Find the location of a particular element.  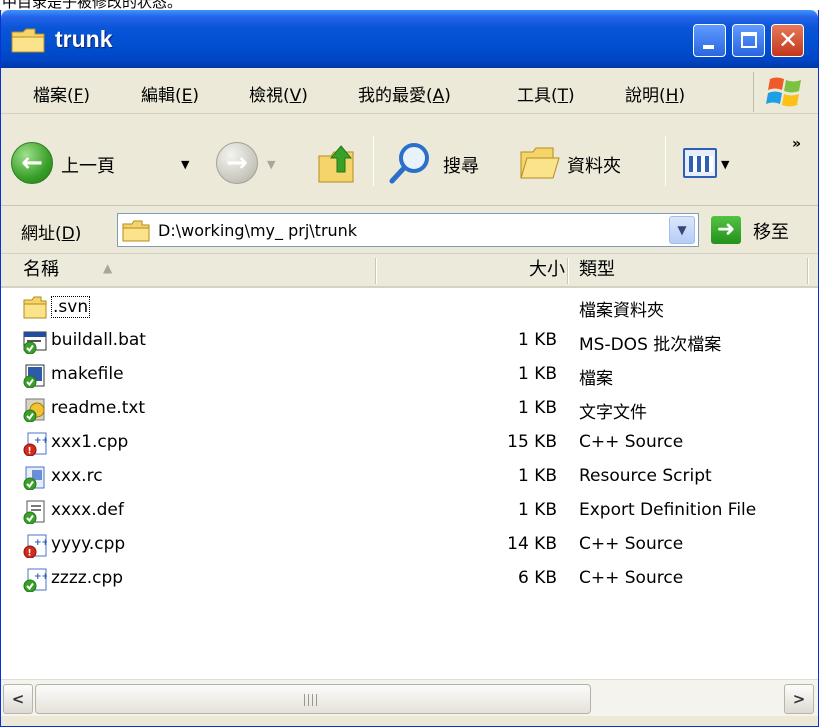

go-button-icon: ➜ is located at coordinates (726, 230).